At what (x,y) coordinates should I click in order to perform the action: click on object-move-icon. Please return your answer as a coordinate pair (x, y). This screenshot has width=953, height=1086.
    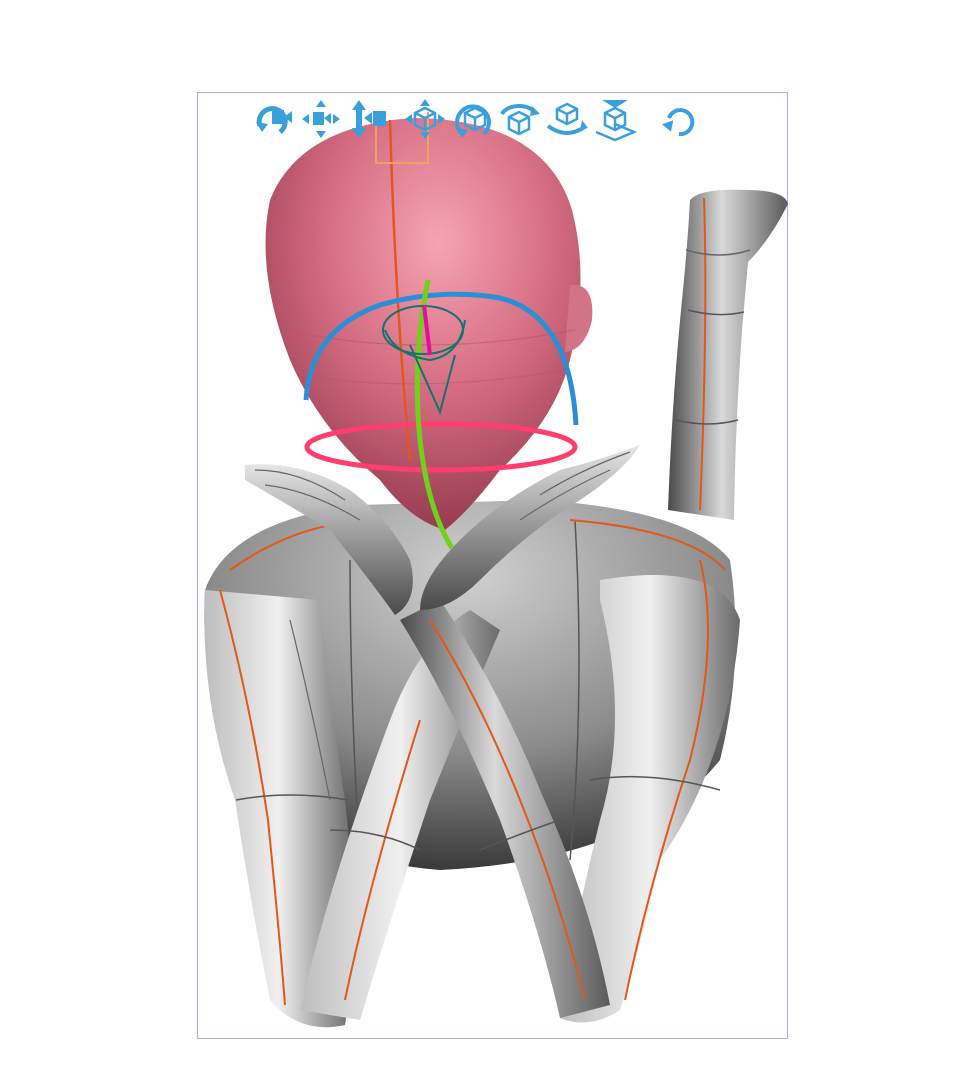
    Looking at the image, I should click on (425, 119).